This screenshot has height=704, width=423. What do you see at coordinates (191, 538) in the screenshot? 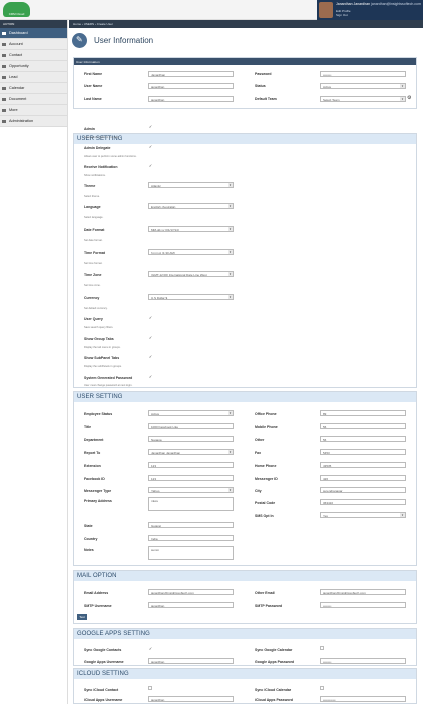
I see `country-field: India` at bounding box center [191, 538].